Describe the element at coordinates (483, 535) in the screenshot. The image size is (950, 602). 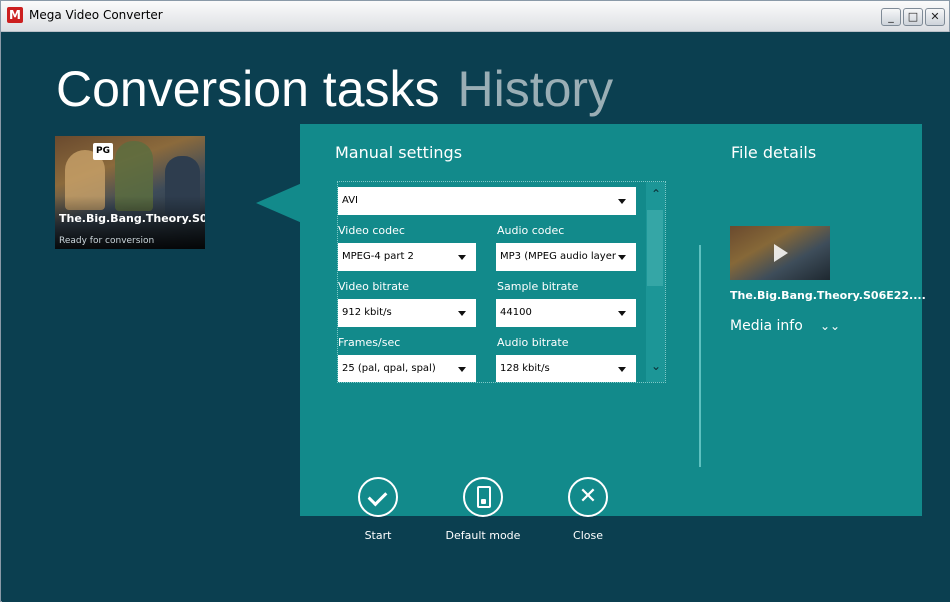
I see `default-mode-label: Default mode` at that location.